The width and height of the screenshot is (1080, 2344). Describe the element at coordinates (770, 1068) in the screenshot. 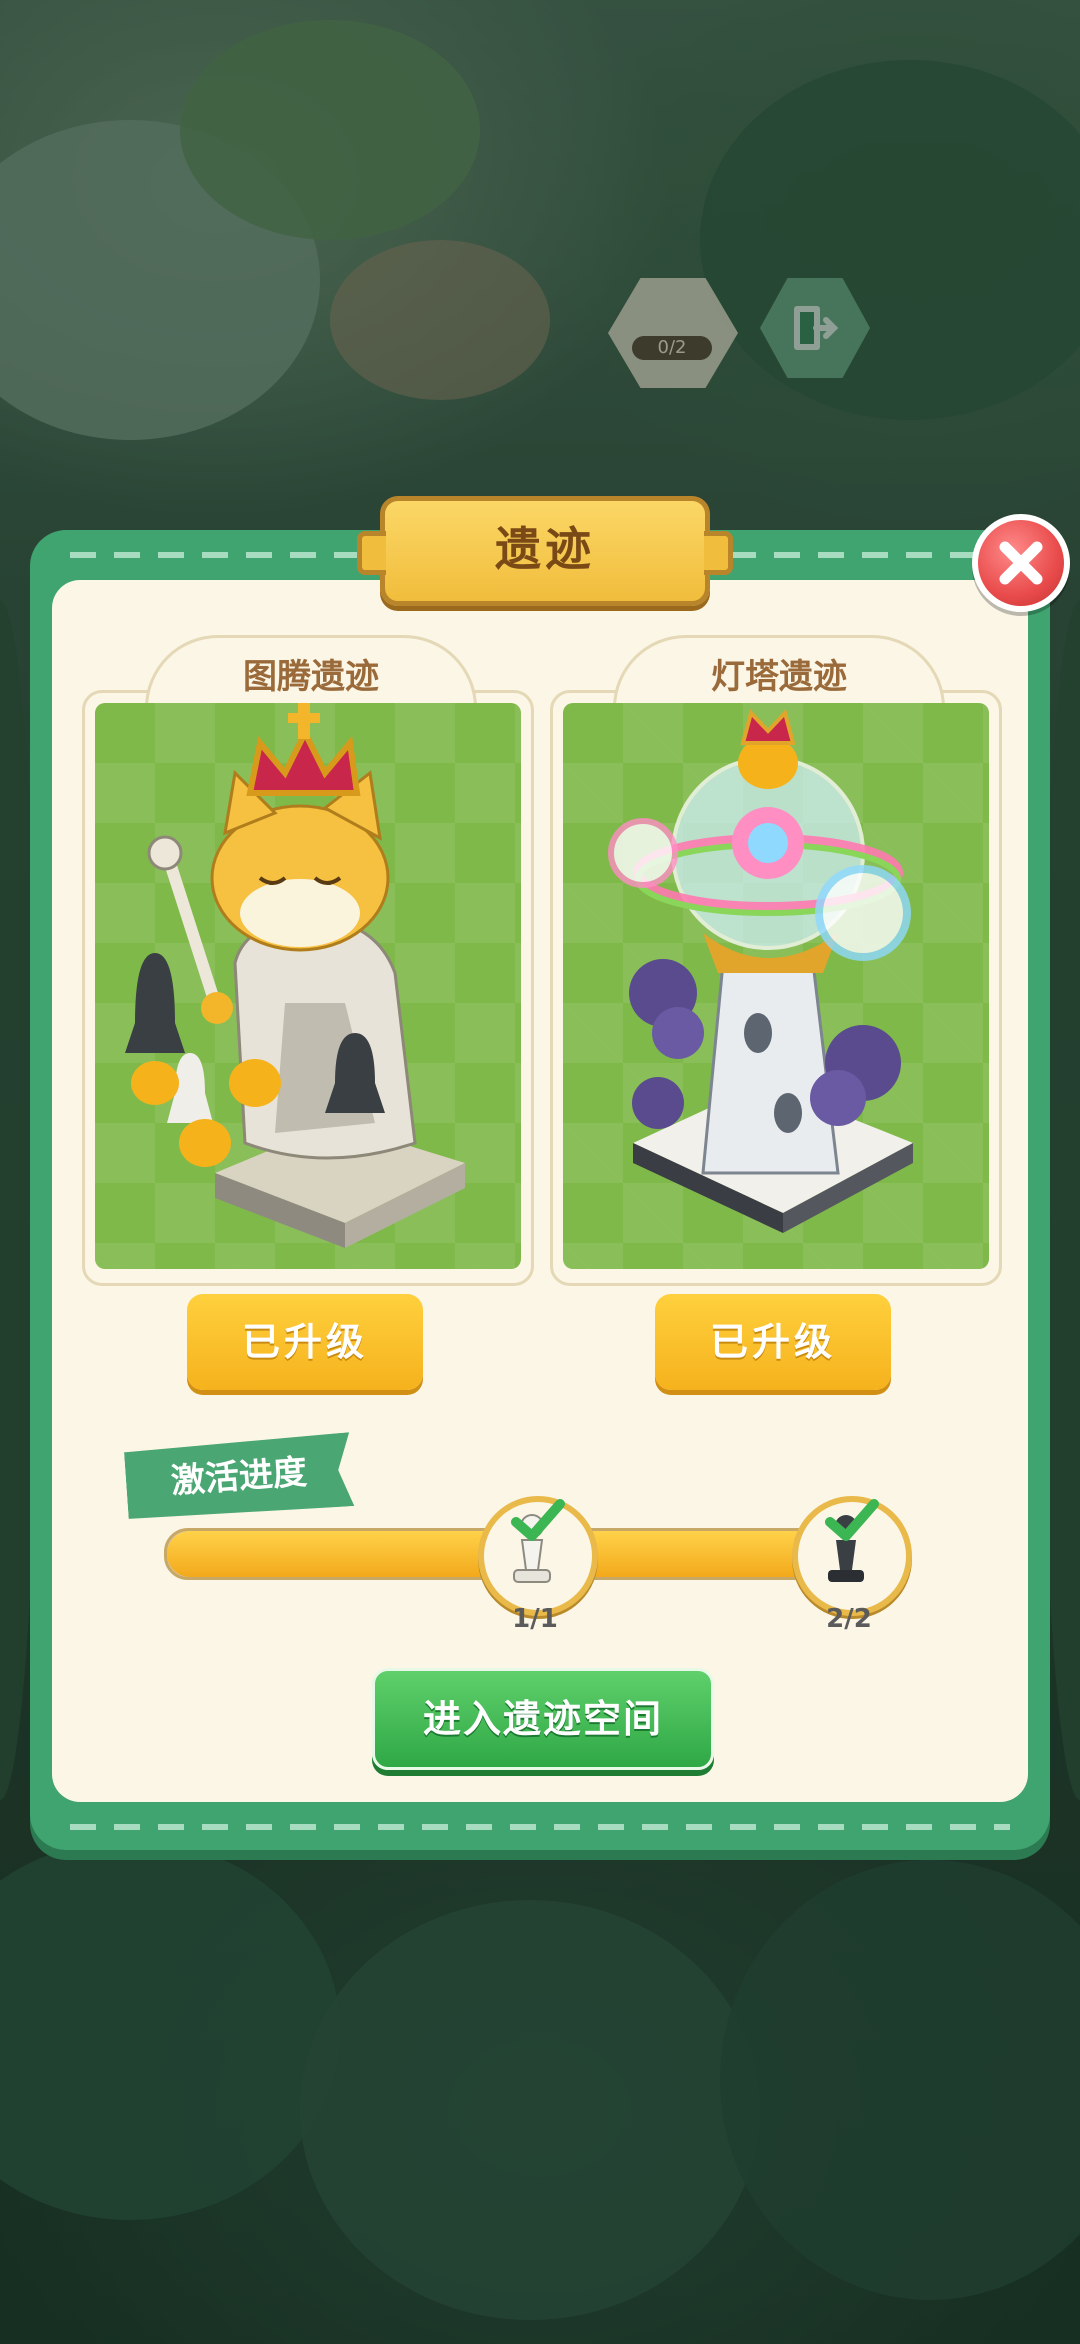

I see `lighthouse-tower` at that location.